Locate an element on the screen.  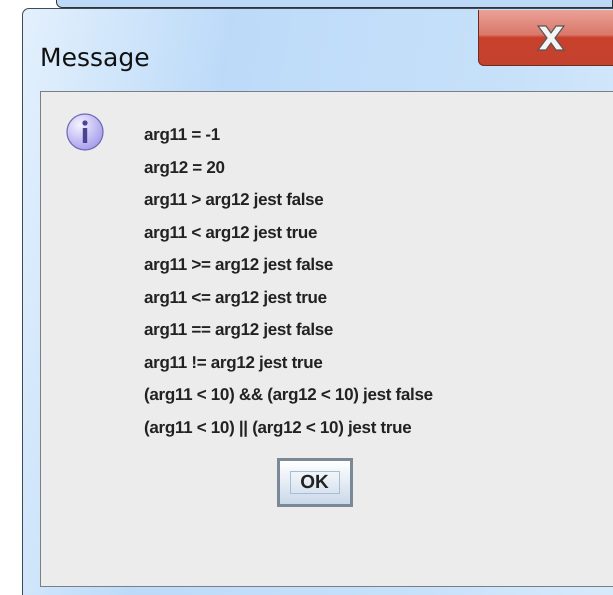
window-title: Message is located at coordinates (95, 57).